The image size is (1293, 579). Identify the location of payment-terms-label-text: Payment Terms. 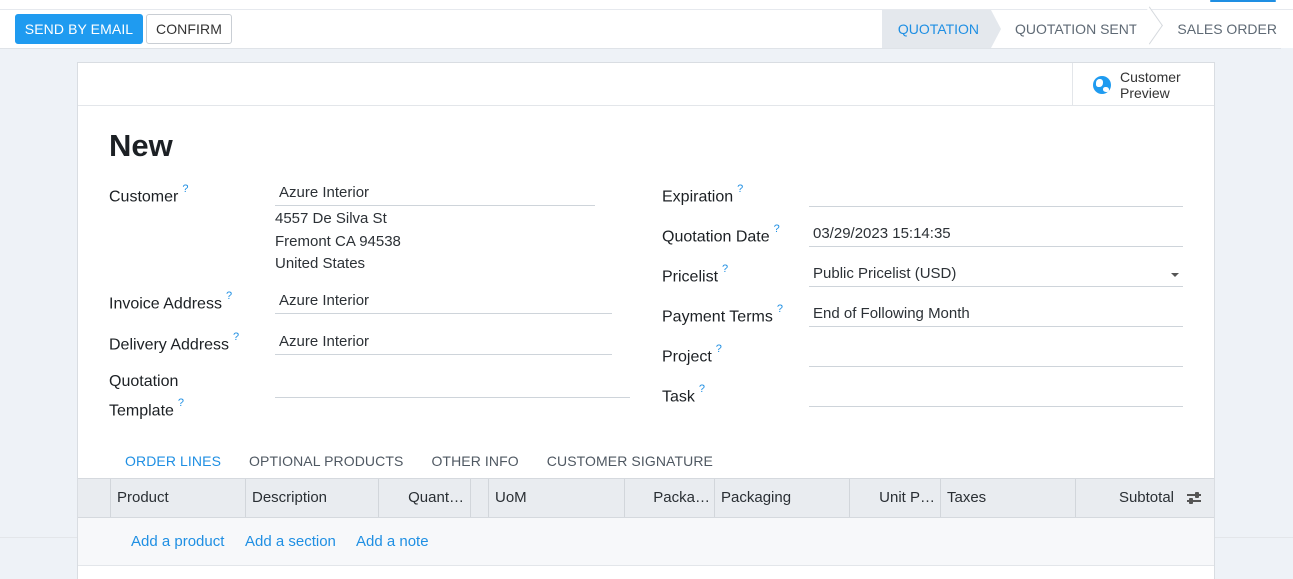
(717, 317).